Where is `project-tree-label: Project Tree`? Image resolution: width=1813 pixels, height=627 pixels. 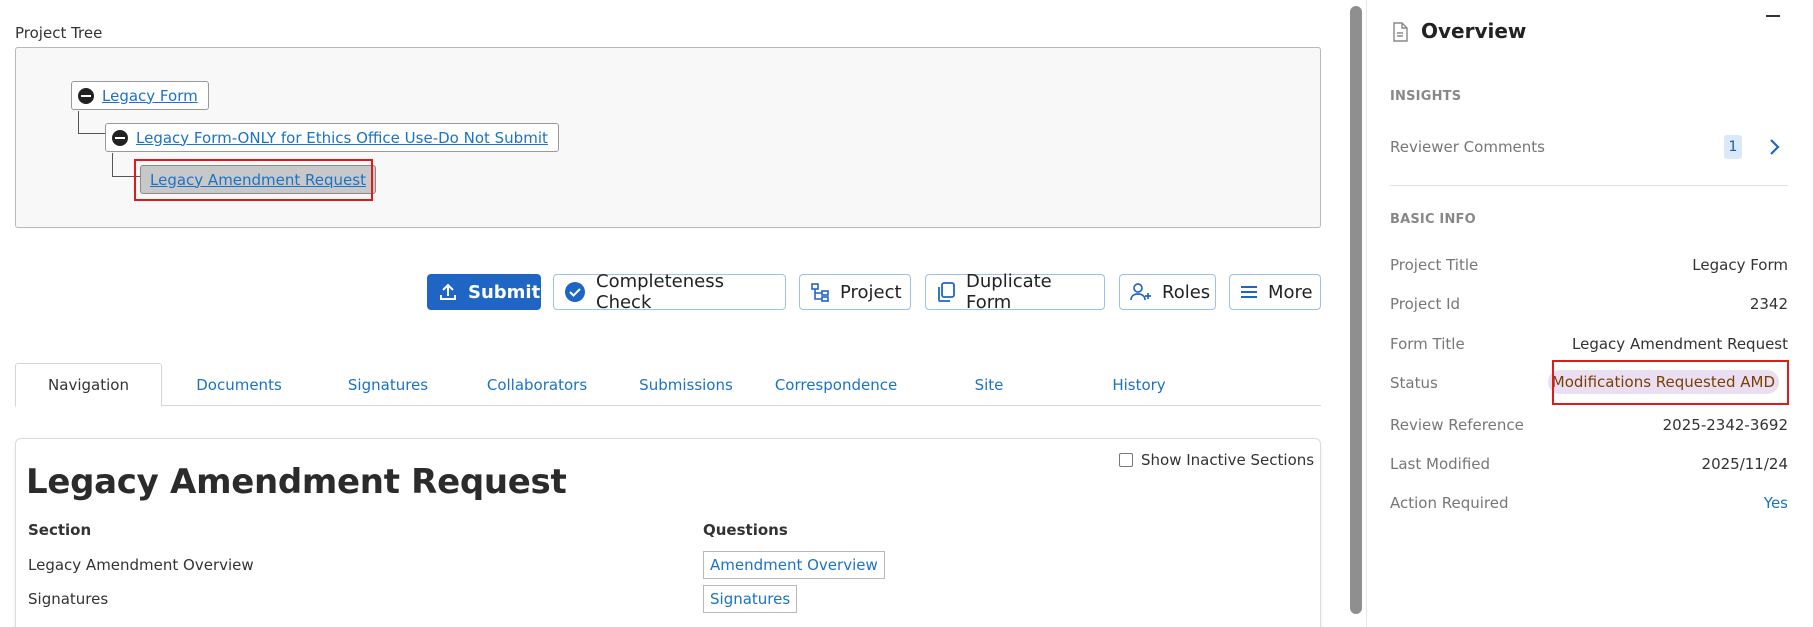 project-tree-label: Project Tree is located at coordinates (59, 33).